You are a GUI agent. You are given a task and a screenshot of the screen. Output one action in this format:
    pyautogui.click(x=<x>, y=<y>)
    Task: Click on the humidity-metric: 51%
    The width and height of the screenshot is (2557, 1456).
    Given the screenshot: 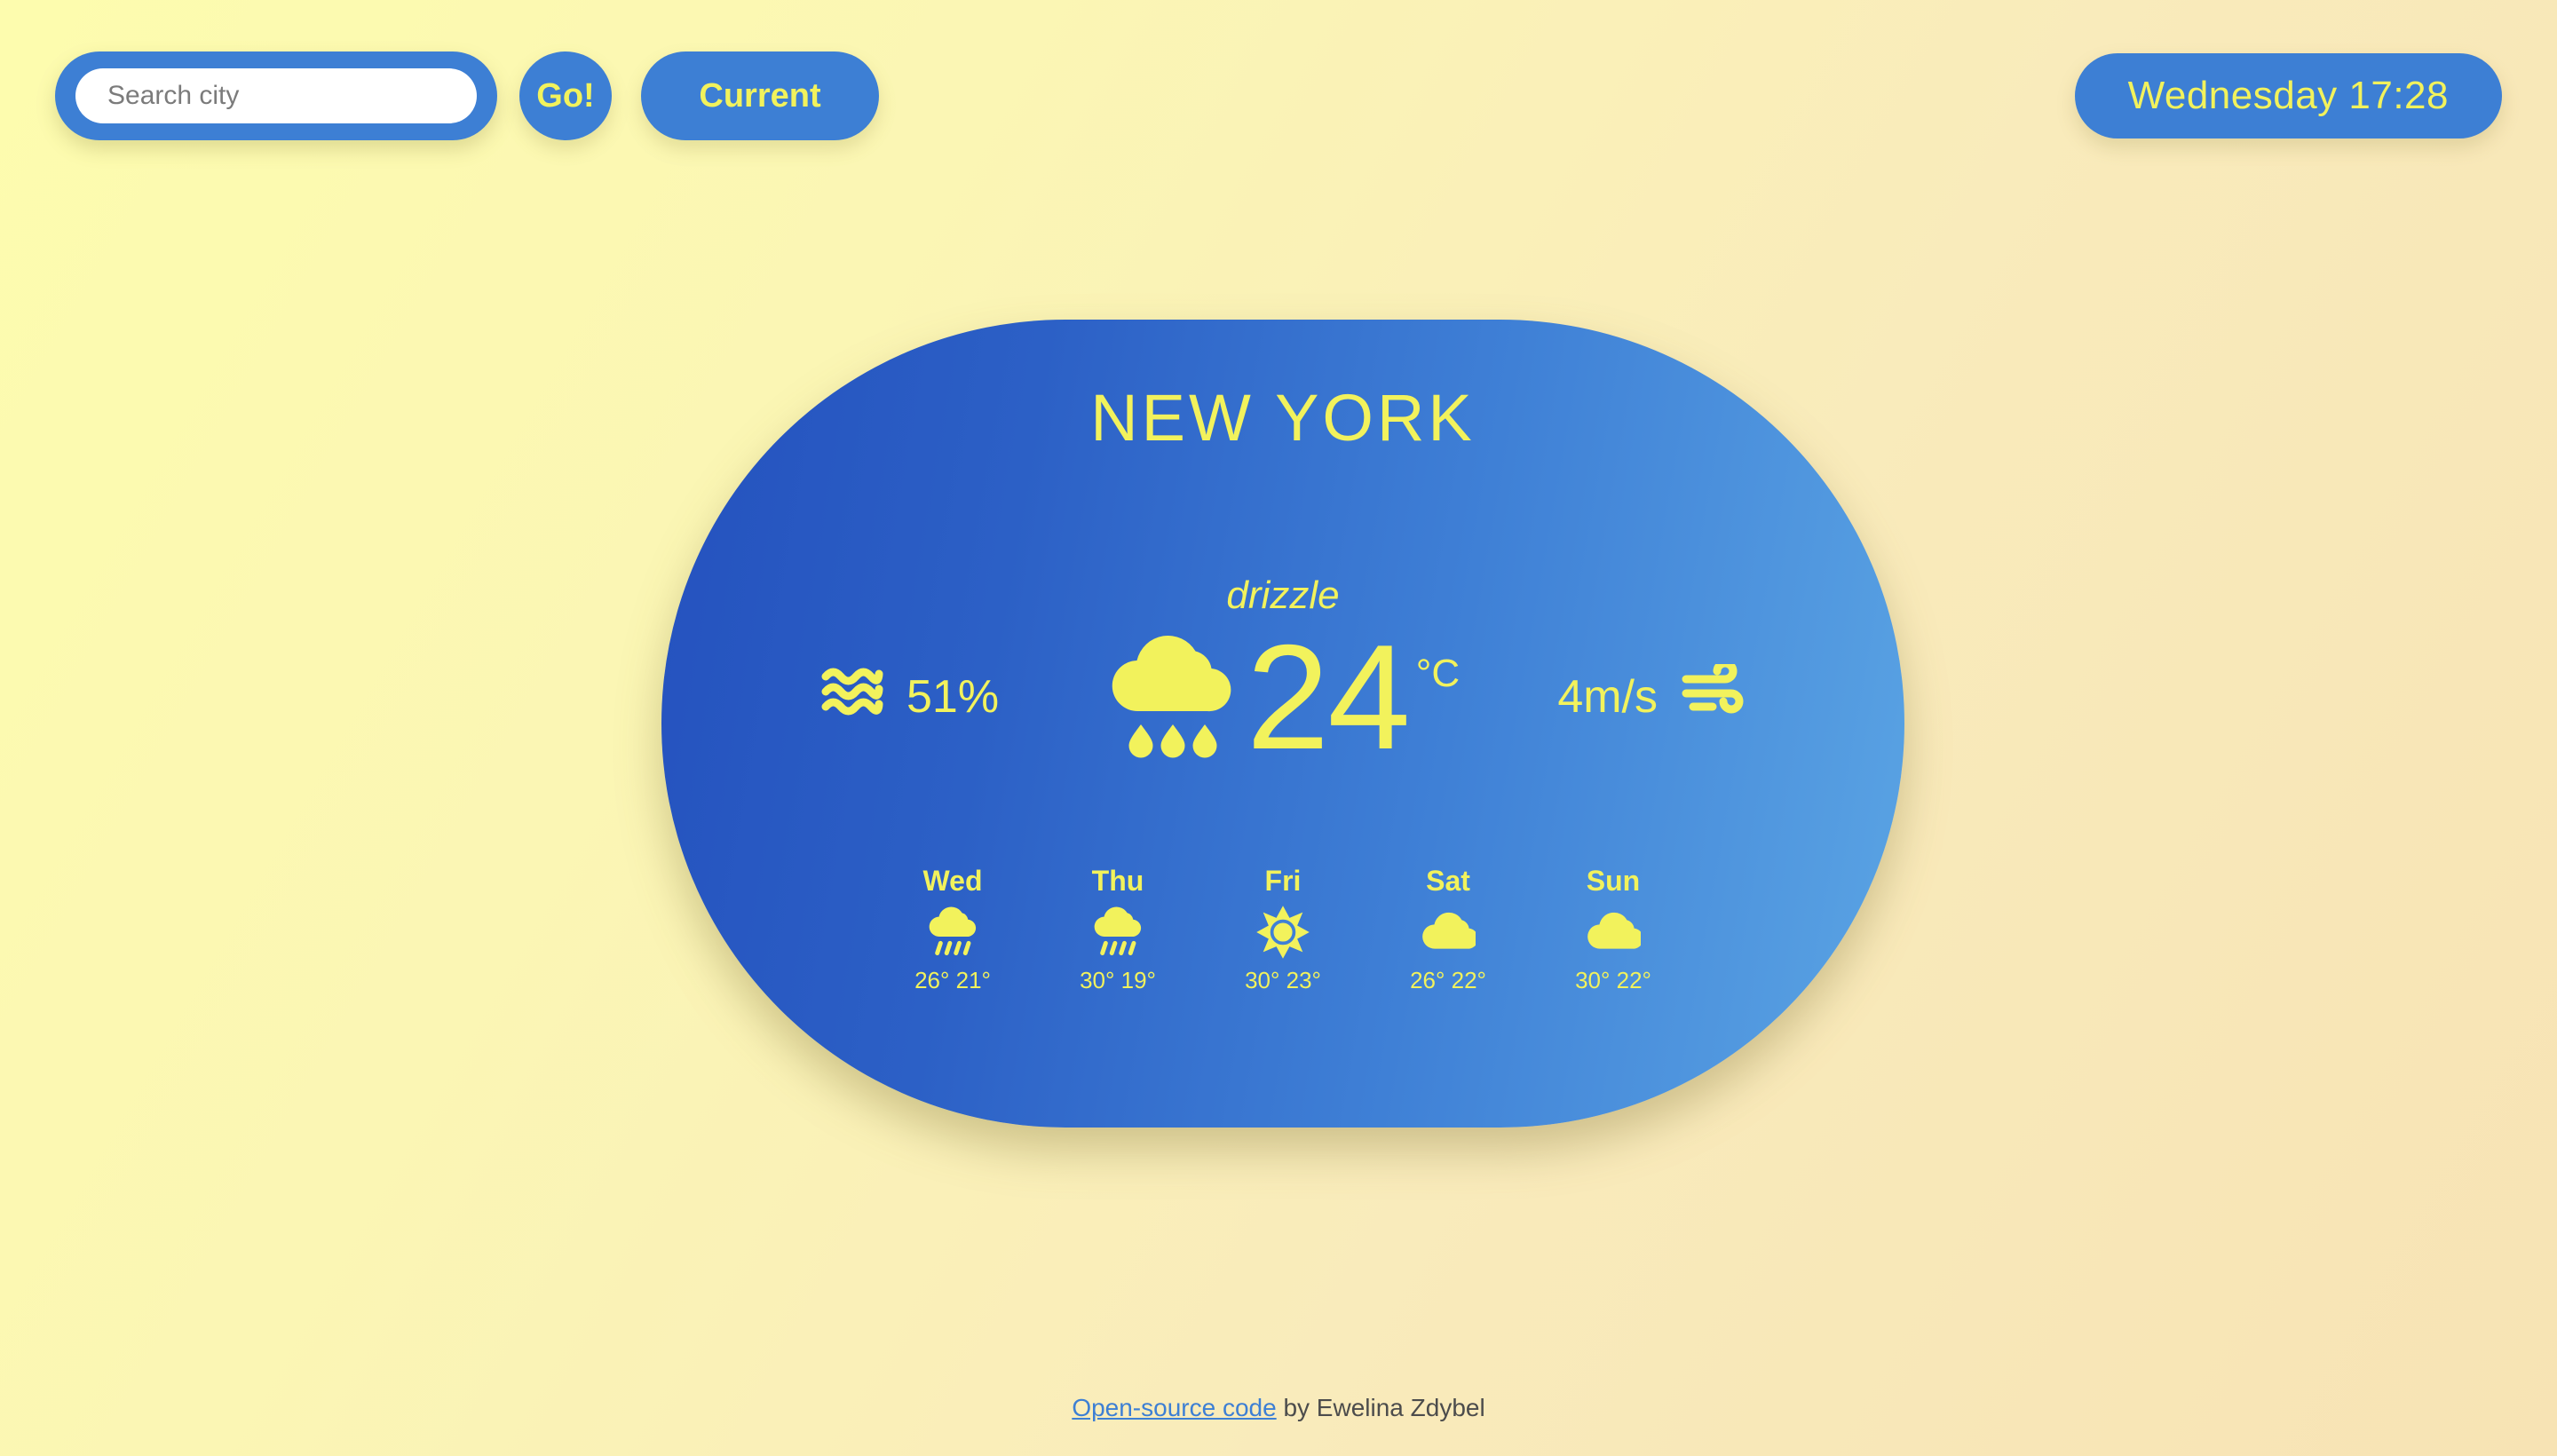 What is the action you would take?
    pyautogui.click(x=954, y=697)
    